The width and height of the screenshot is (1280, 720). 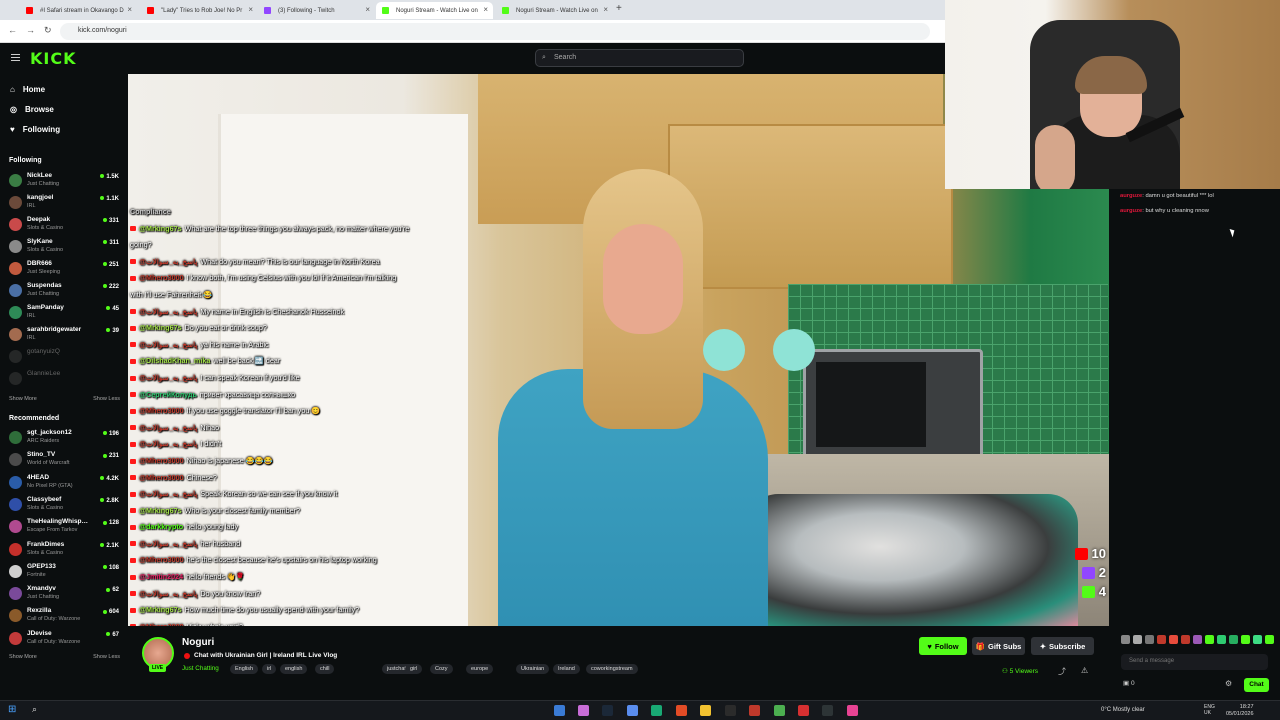 I want to click on sidebar-nav-following: ♥ Following, so click(x=35, y=129).